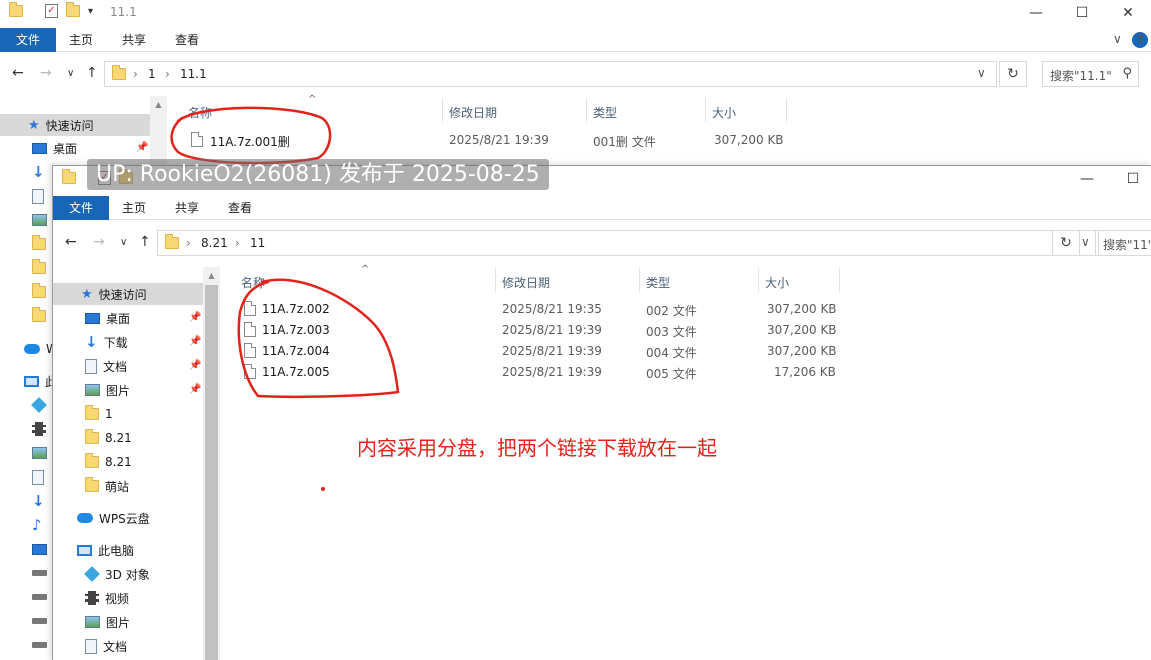 This screenshot has height=660, width=1151. I want to click on sidebar-item-3d-objects, so click(39, 405).